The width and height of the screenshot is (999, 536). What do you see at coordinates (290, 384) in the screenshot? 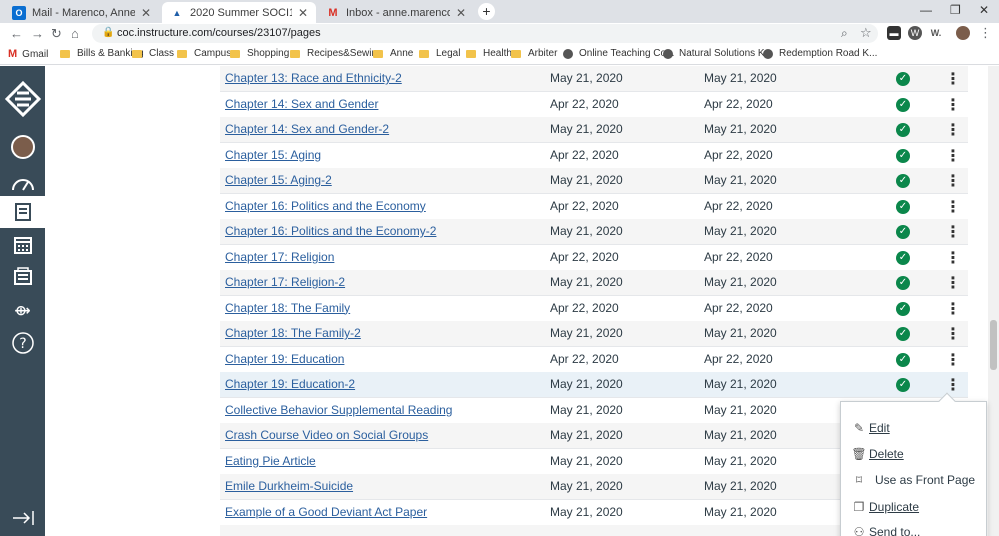
I see `page-title-link: Chapter 19: Education-2` at bounding box center [290, 384].